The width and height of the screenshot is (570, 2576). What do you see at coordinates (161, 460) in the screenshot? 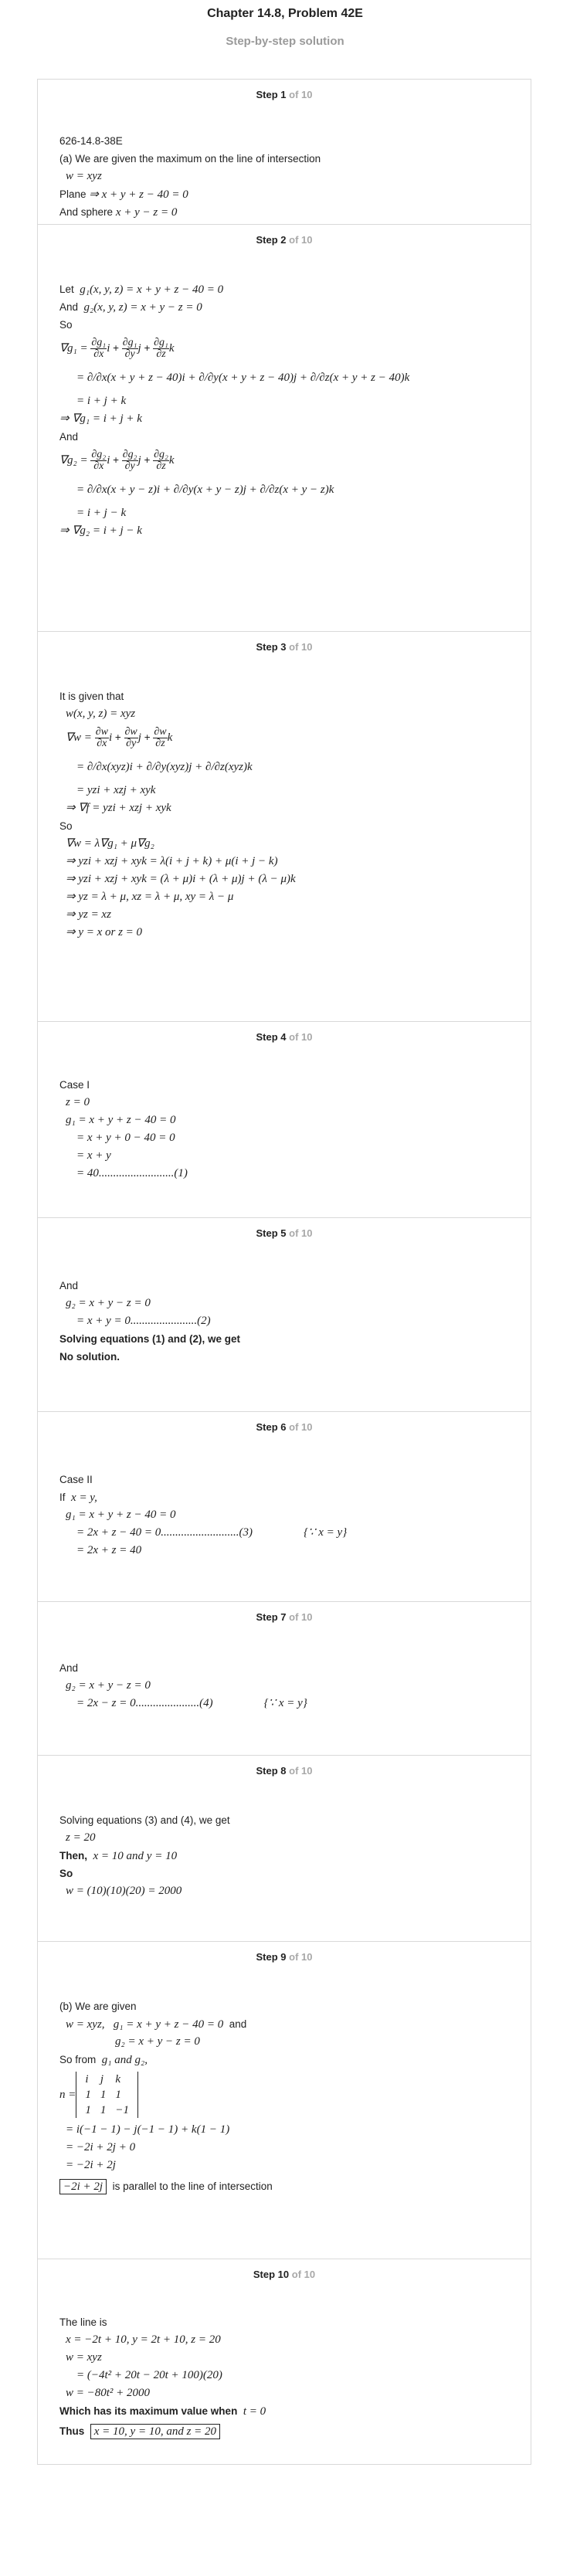
I see `fraction: ∂g₂ ∂z` at bounding box center [161, 460].